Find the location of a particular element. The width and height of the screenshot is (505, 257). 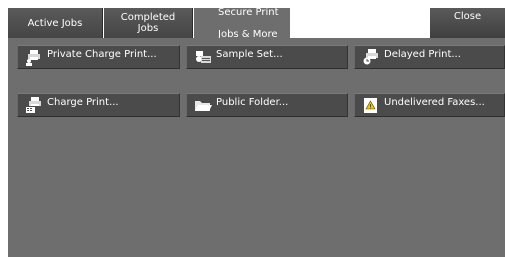

tab-completed-jobs-label: Completed Jobs is located at coordinates (148, 23).